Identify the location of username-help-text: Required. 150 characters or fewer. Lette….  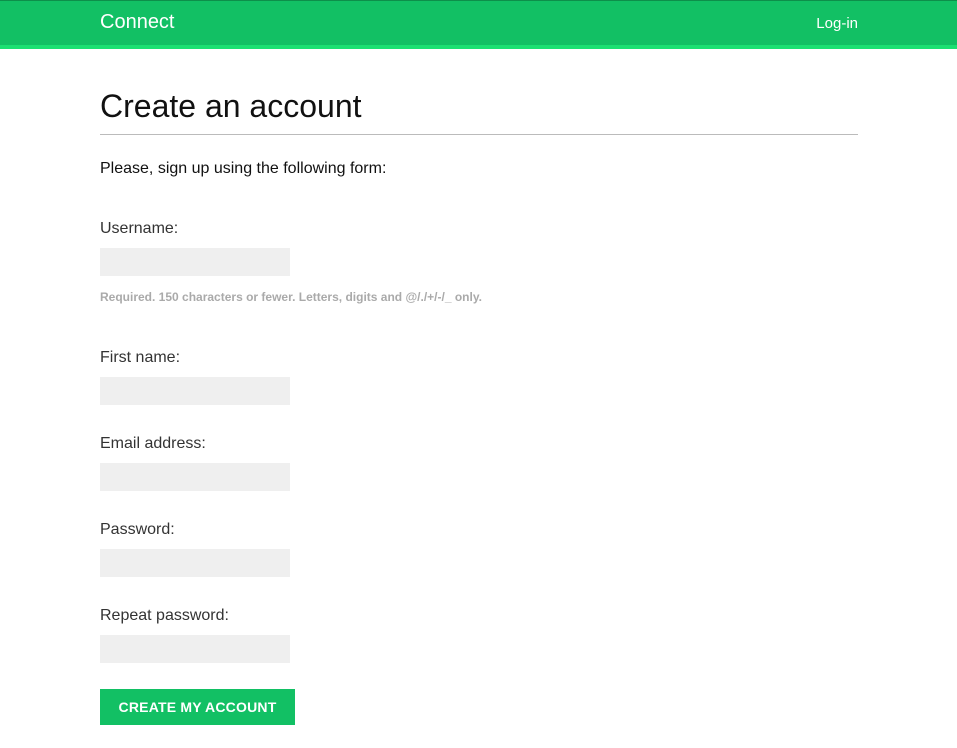
(291, 297).